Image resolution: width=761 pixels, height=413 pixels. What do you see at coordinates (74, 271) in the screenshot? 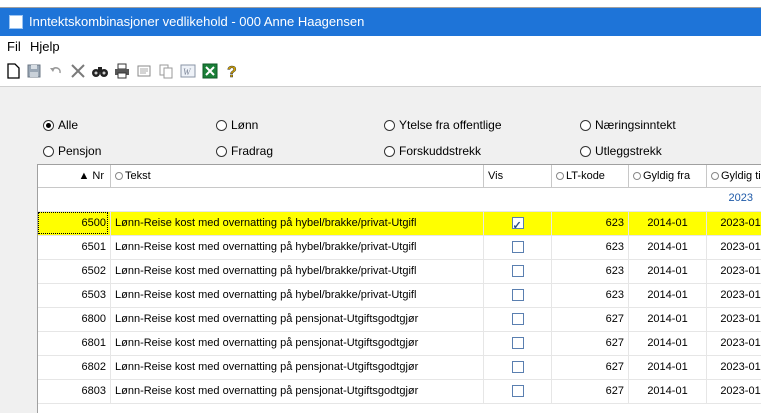
I see `cell-nr: 6502` at bounding box center [74, 271].